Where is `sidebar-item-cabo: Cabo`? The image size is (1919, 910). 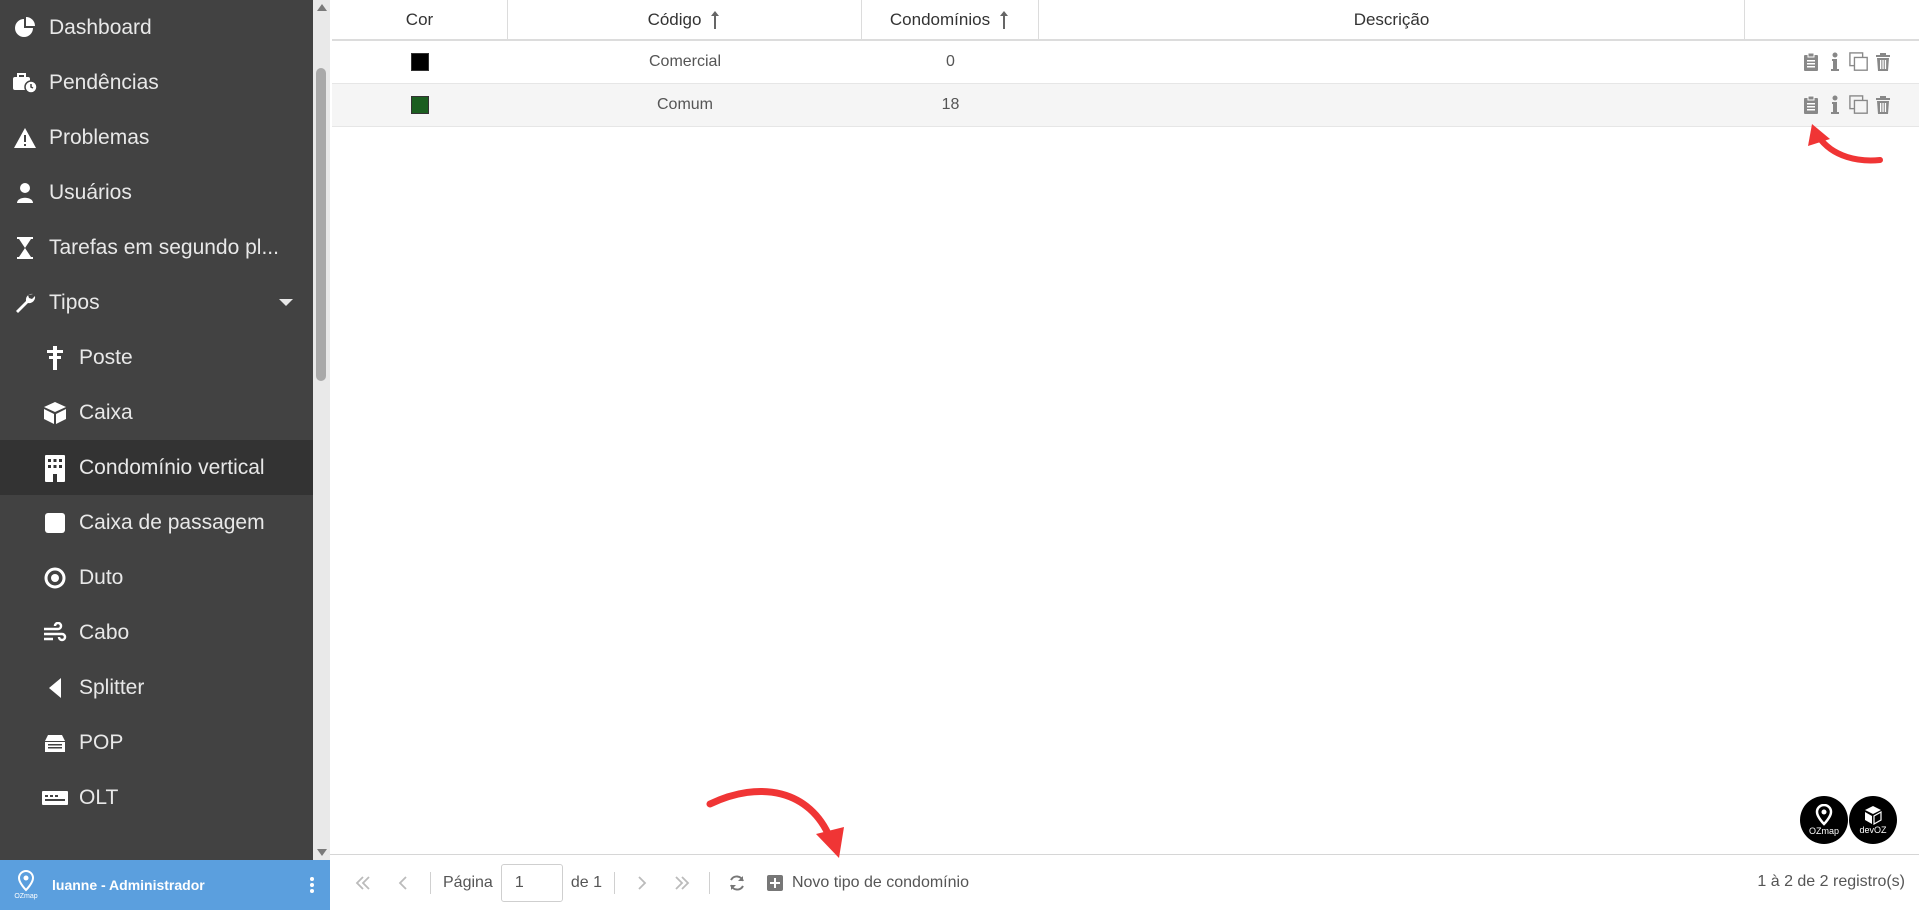 sidebar-item-cabo: Cabo is located at coordinates (156, 632).